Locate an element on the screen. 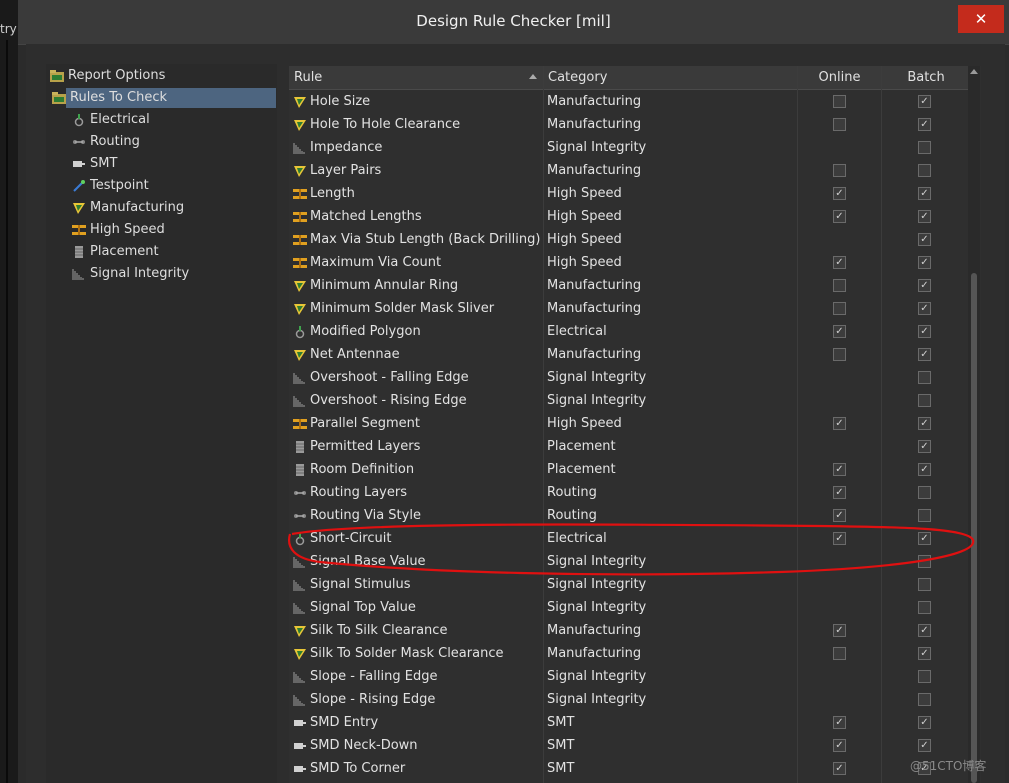  table-row: Overshoot - Falling Edge Signal Integrity is located at coordinates (629, 377).